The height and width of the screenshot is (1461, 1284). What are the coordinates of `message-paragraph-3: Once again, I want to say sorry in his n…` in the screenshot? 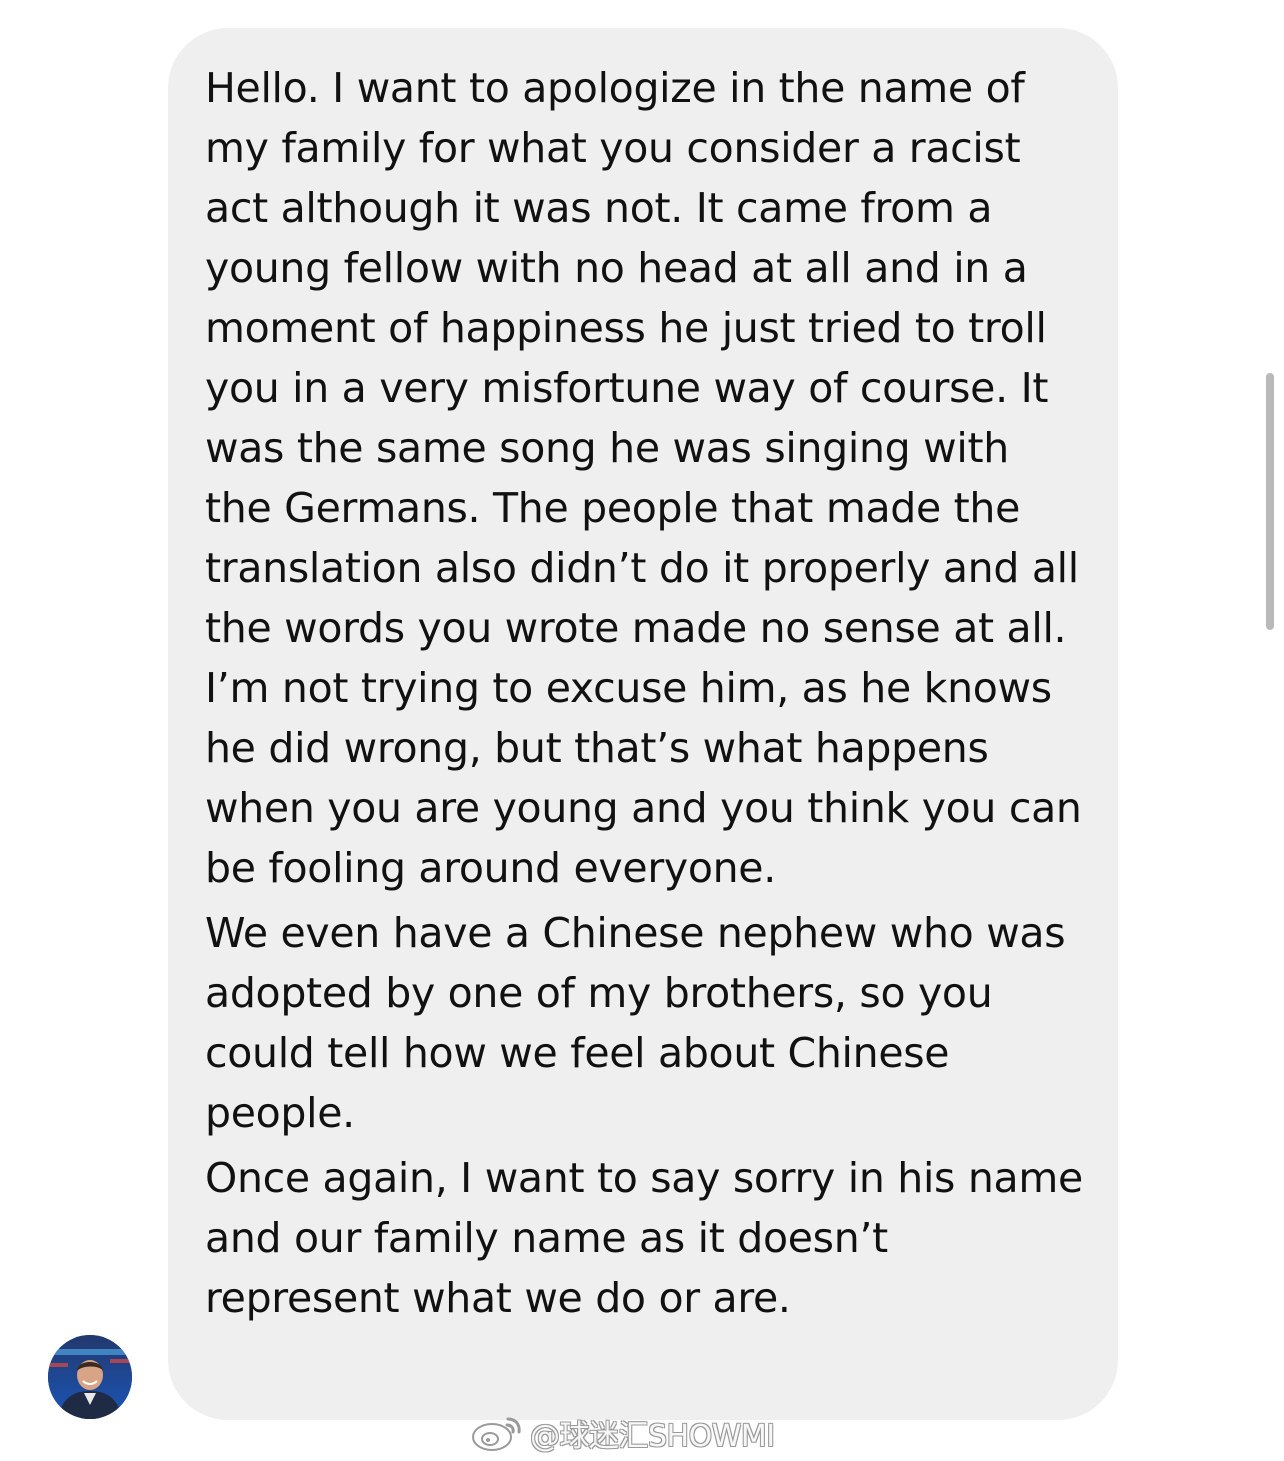 It's located at (644, 1238).